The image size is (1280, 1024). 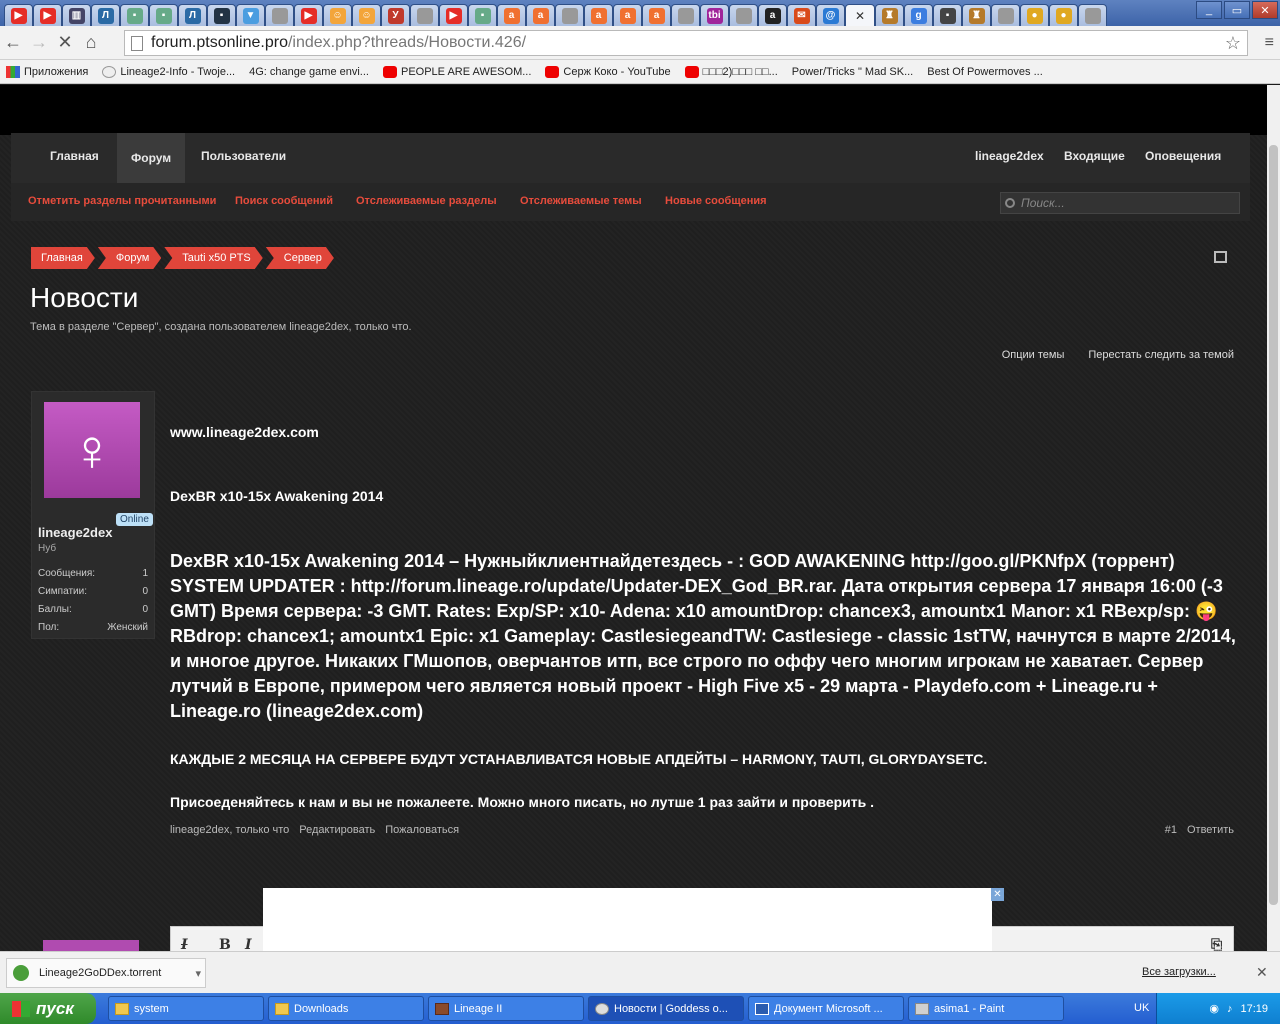 I want to click on bookmark-item: Приложения, so click(x=47, y=71).